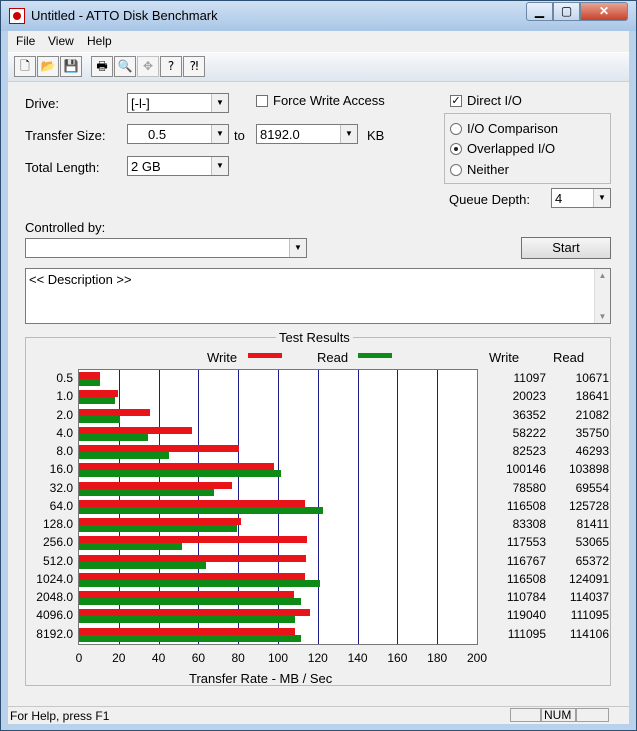 The width and height of the screenshot is (637, 731). Describe the element at coordinates (588, 578) in the screenshot. I see `read-value: 124091` at that location.